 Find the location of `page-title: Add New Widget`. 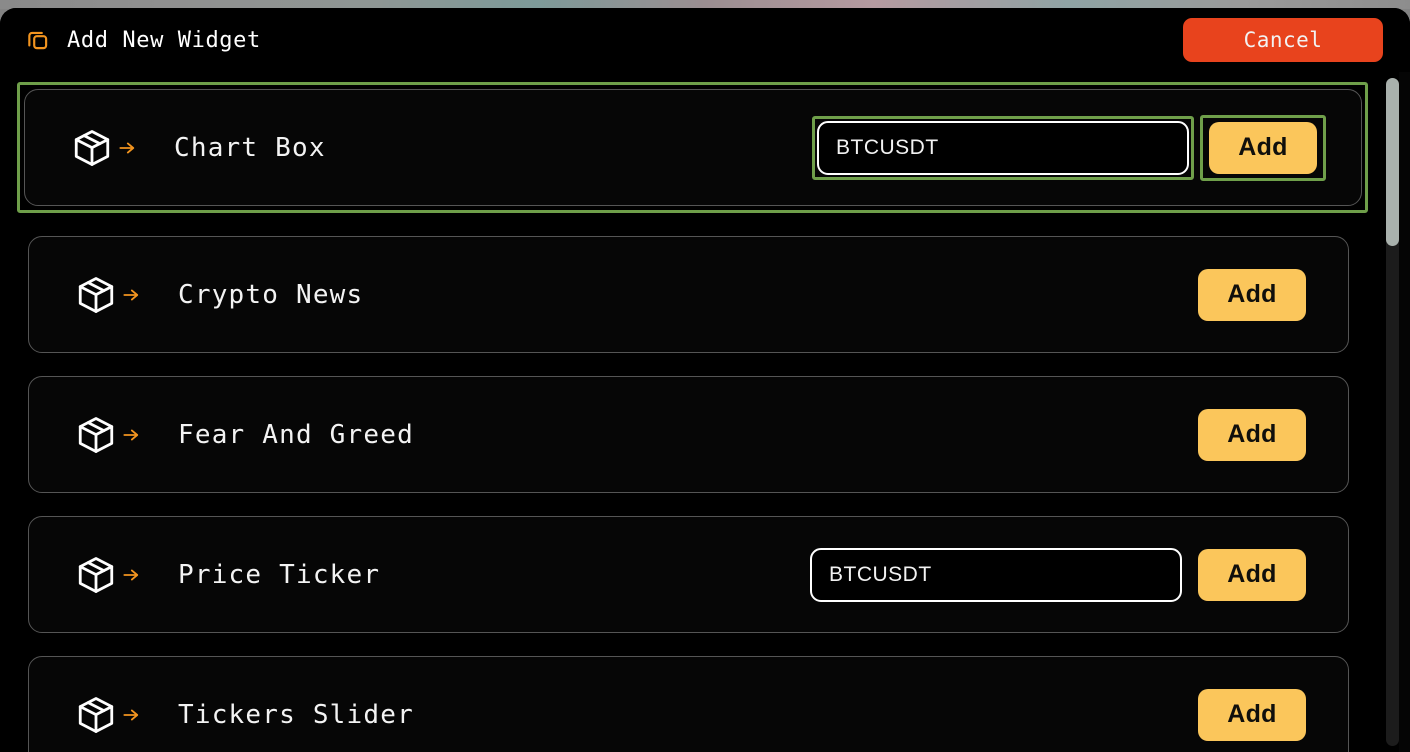

page-title: Add New Widget is located at coordinates (164, 40).